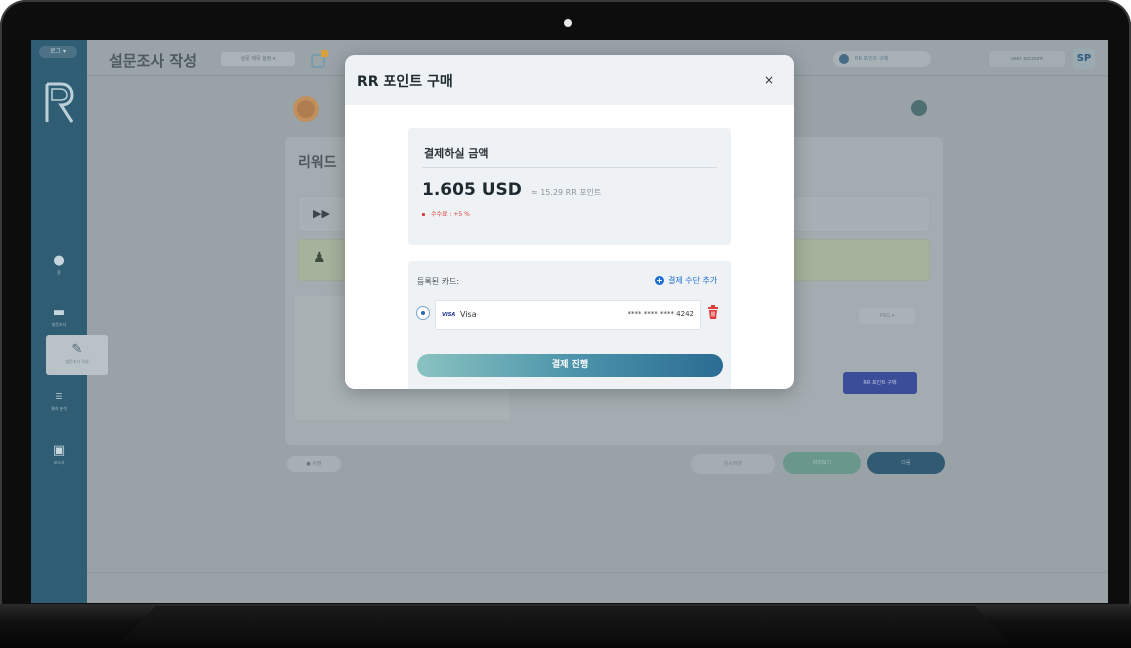  Describe the element at coordinates (568, 315) in the screenshot. I see `card-option: VISA Visa **** **** **** 4242` at that location.